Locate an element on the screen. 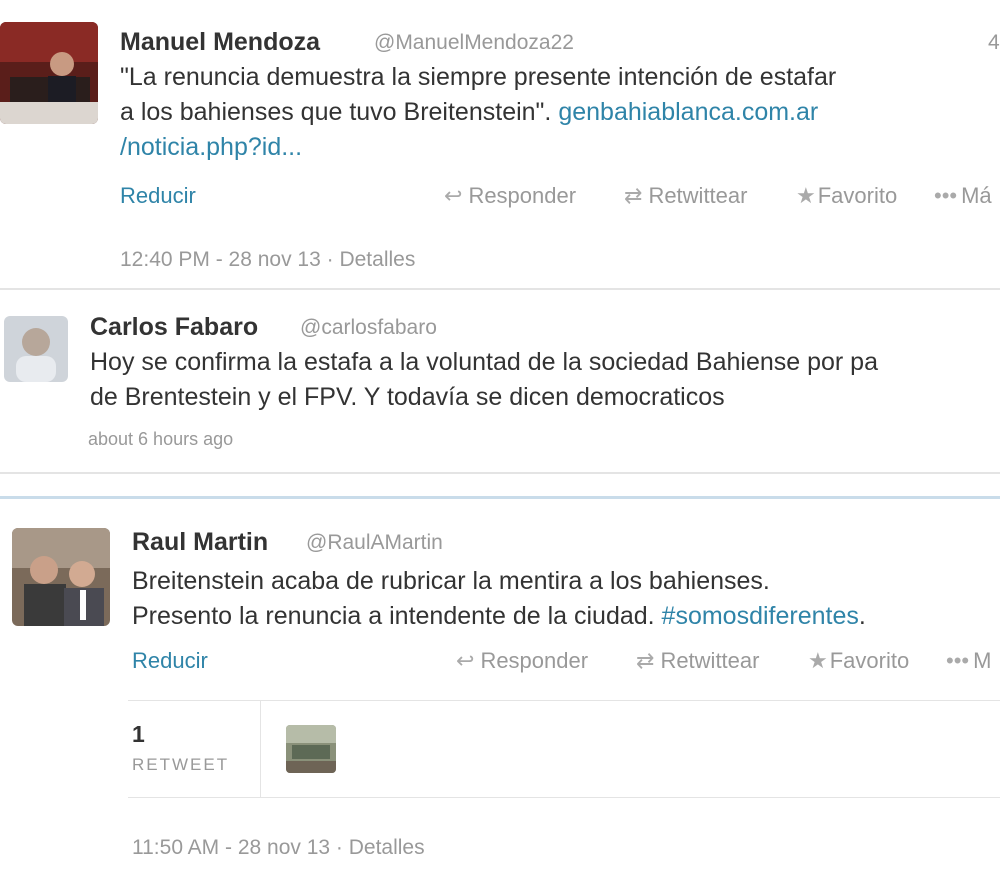 The width and height of the screenshot is (1000, 888). avatar-manuel-mendoza is located at coordinates (49, 73).